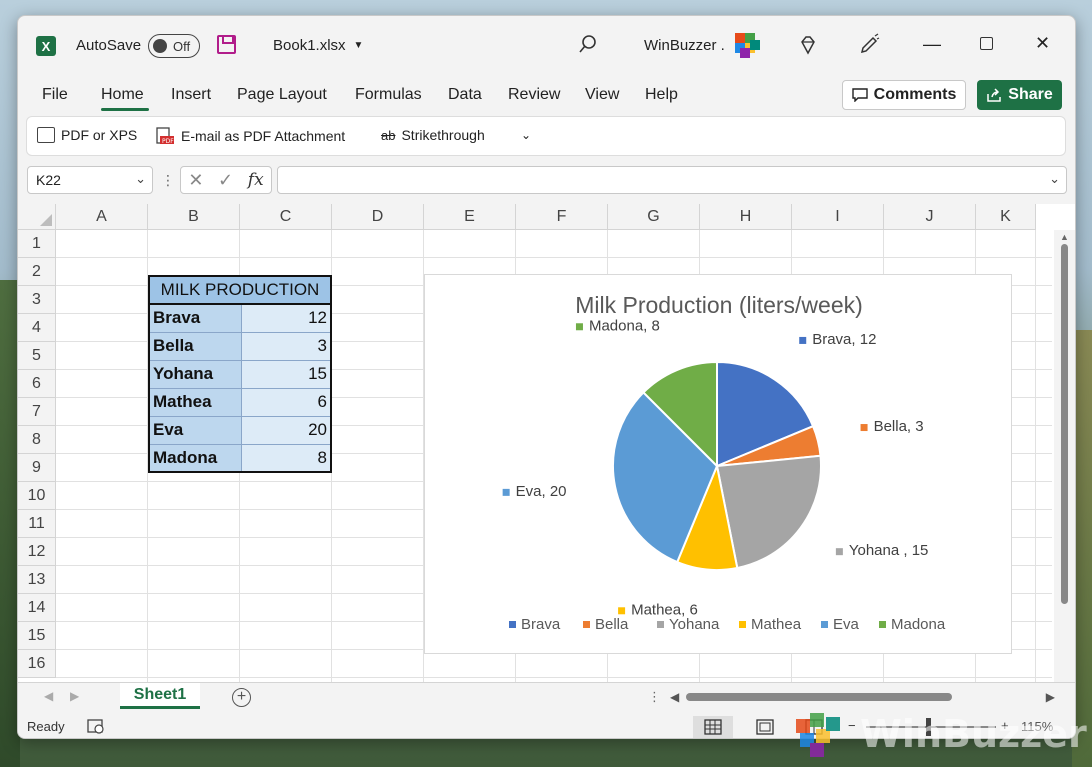 The width and height of the screenshot is (1092, 767). Describe the element at coordinates (225, 180) in the screenshot. I see `confirm-entry-icon: ✓` at that location.